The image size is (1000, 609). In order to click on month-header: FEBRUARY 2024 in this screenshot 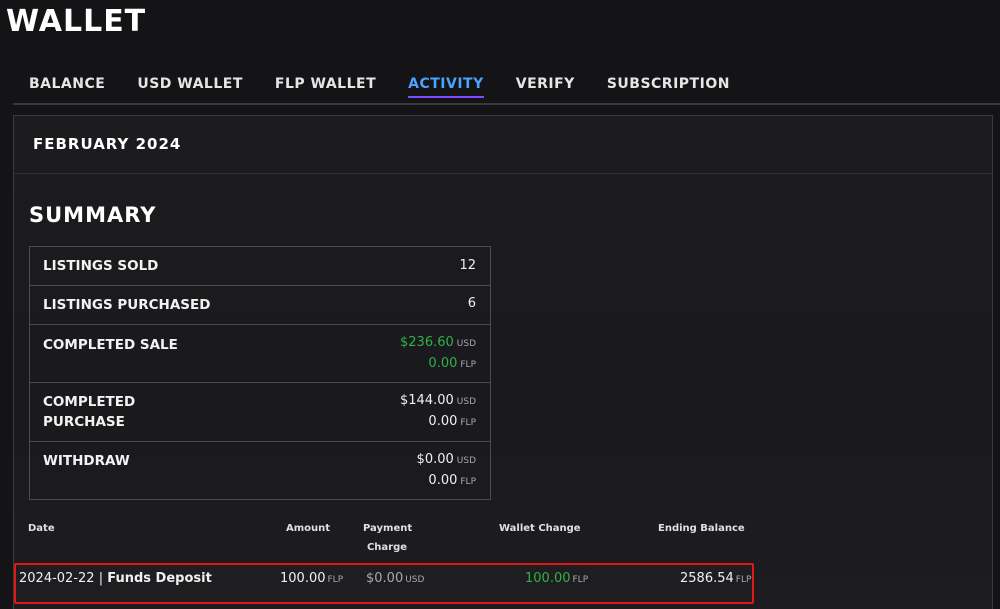, I will do `click(503, 145)`.